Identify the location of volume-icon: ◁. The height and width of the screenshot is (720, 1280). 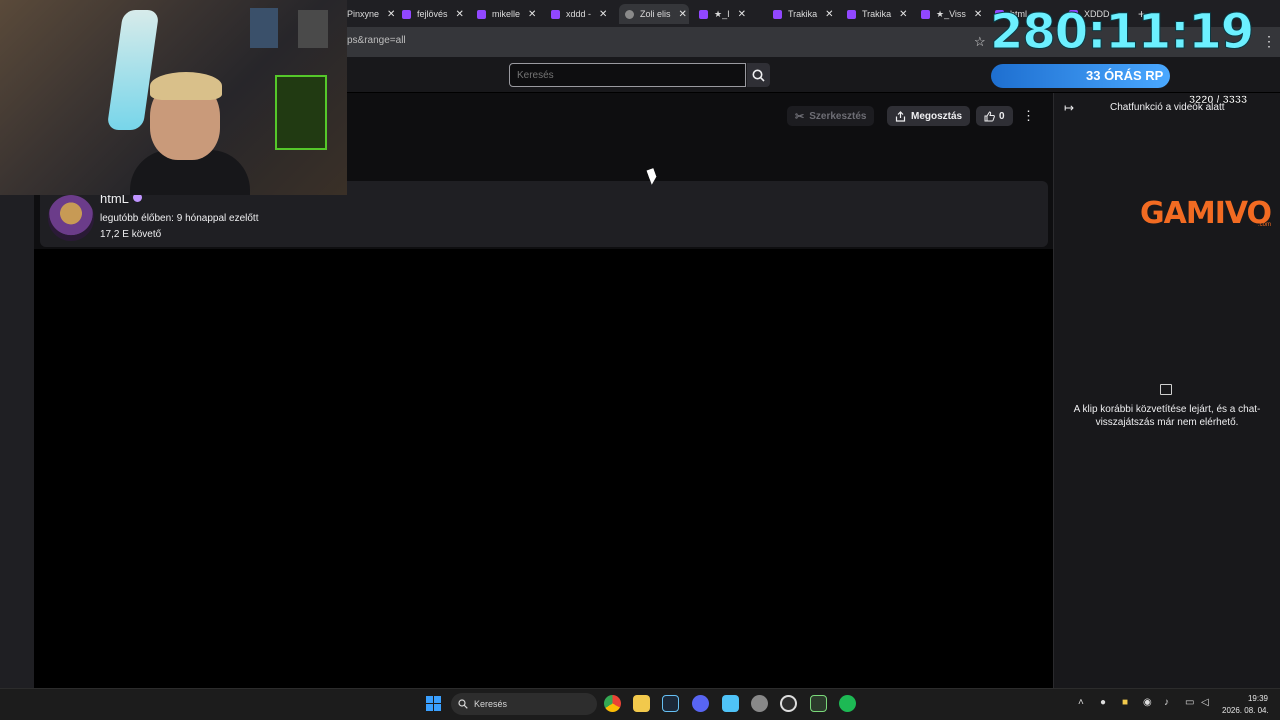
(1205, 702).